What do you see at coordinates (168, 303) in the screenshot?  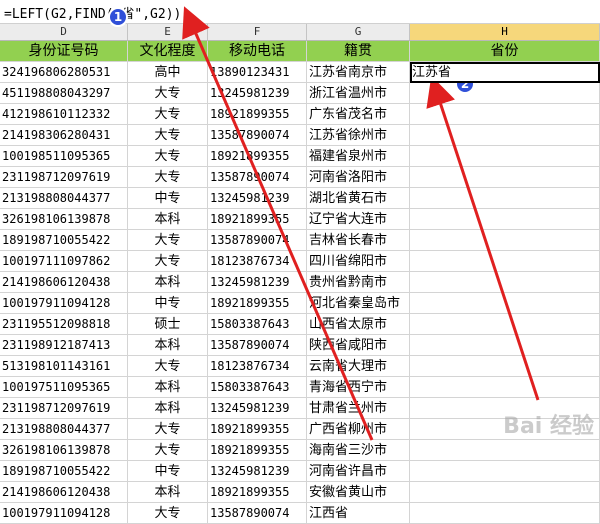 I see `cell-edu: 中专` at bounding box center [168, 303].